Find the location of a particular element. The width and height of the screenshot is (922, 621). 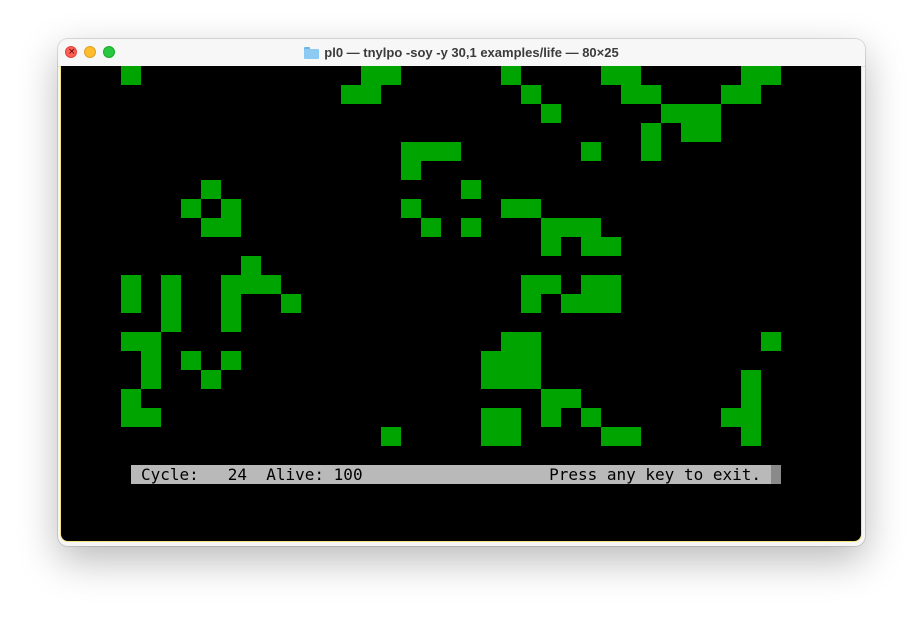

alive-label: Alive: is located at coordinates (295, 474).